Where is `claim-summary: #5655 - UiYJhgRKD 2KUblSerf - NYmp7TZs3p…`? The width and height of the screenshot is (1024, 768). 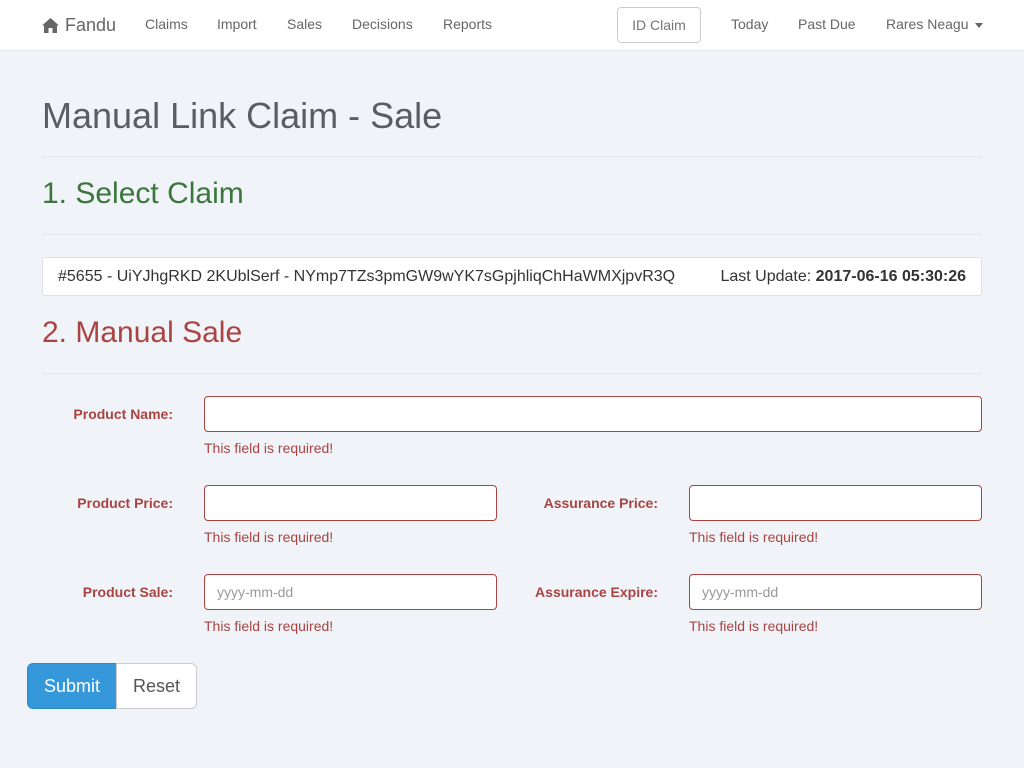
claim-summary: #5655 - UiYJhgRKD 2KUblSerf - NYmp7TZs3p… is located at coordinates (367, 276).